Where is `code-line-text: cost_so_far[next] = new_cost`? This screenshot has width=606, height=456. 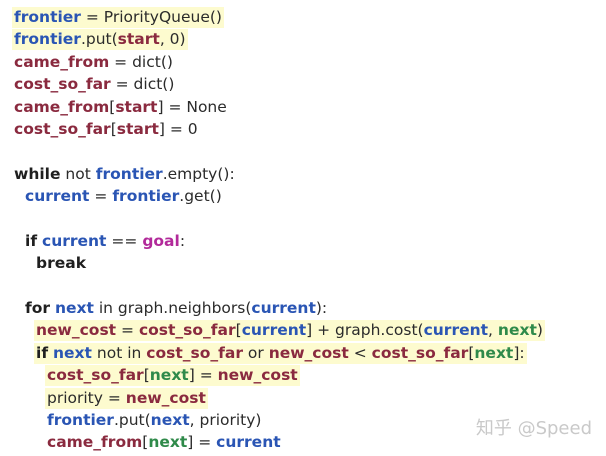 code-line-text: cost_so_far[next] = new_cost is located at coordinates (172, 375).